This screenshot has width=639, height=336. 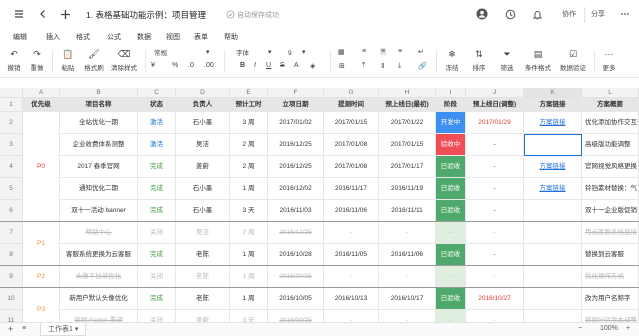 I want to click on cell-start: 2016/12/02, so click(x=296, y=189).